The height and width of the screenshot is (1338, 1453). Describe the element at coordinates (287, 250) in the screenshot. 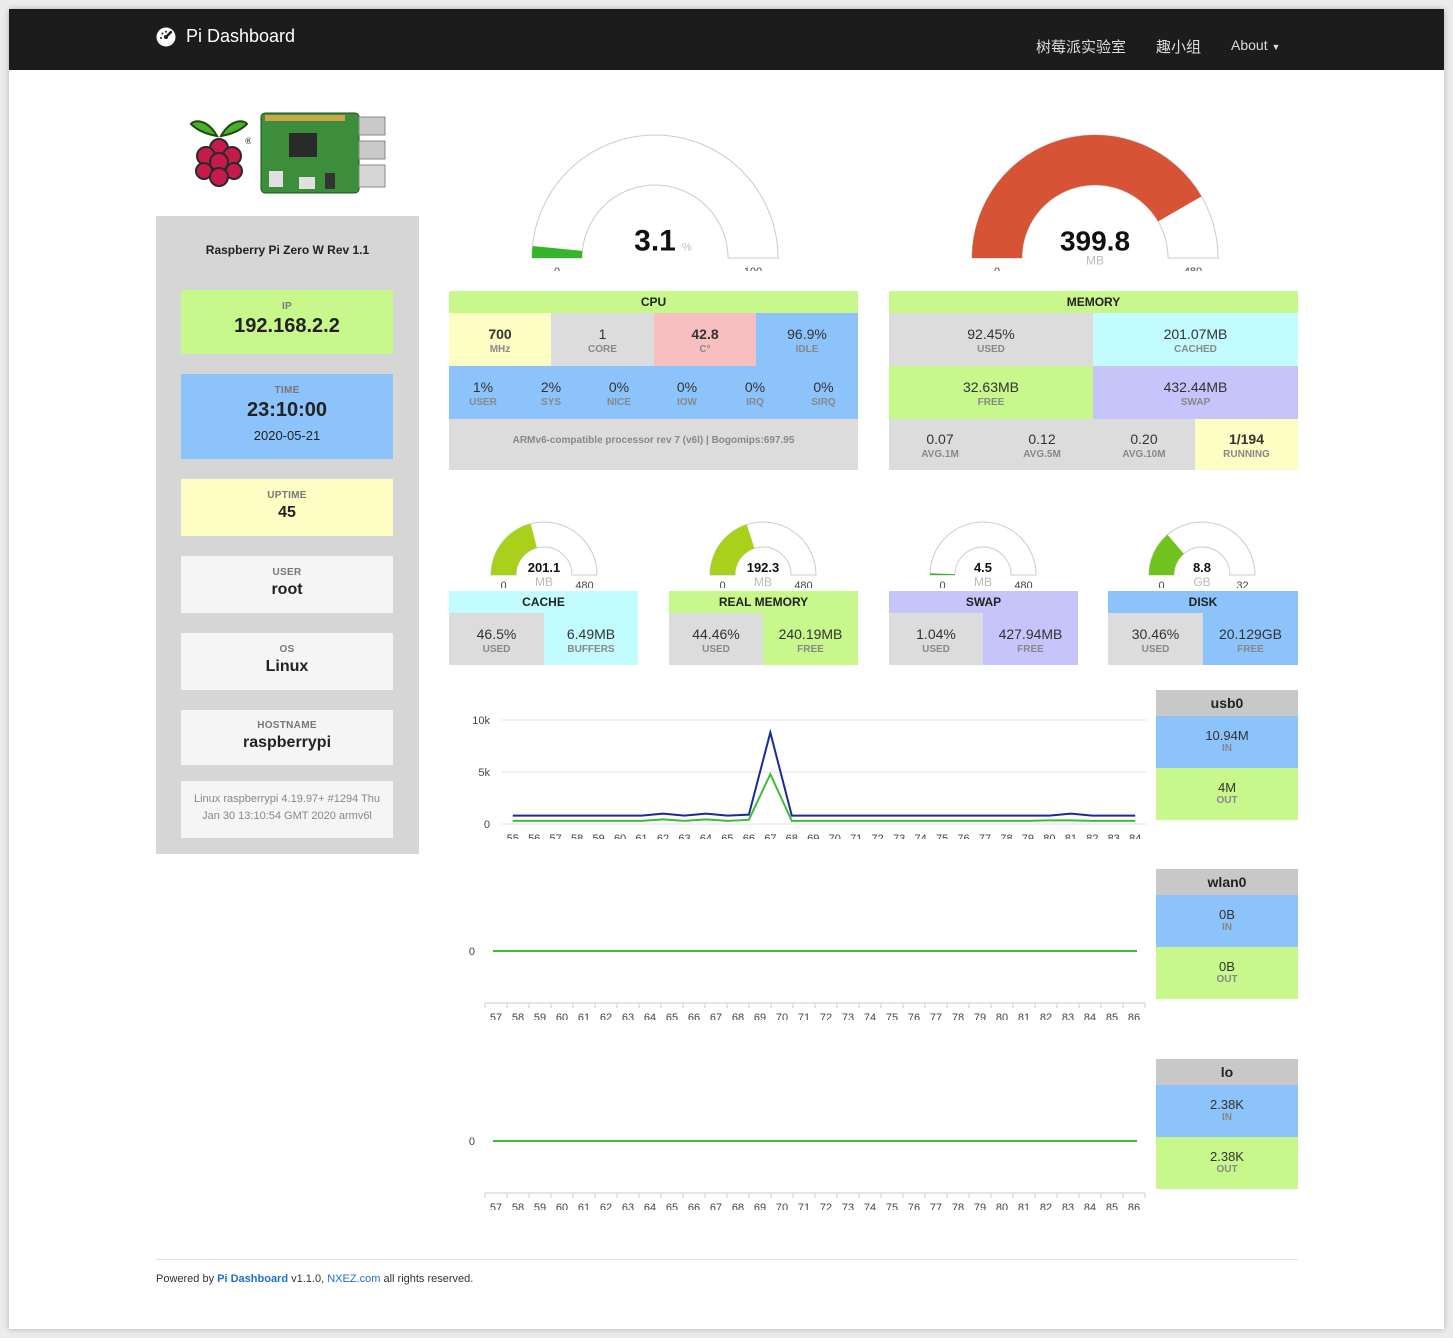

I see `device-model: Raspberry Pi Zero W Rev 1.1` at that location.